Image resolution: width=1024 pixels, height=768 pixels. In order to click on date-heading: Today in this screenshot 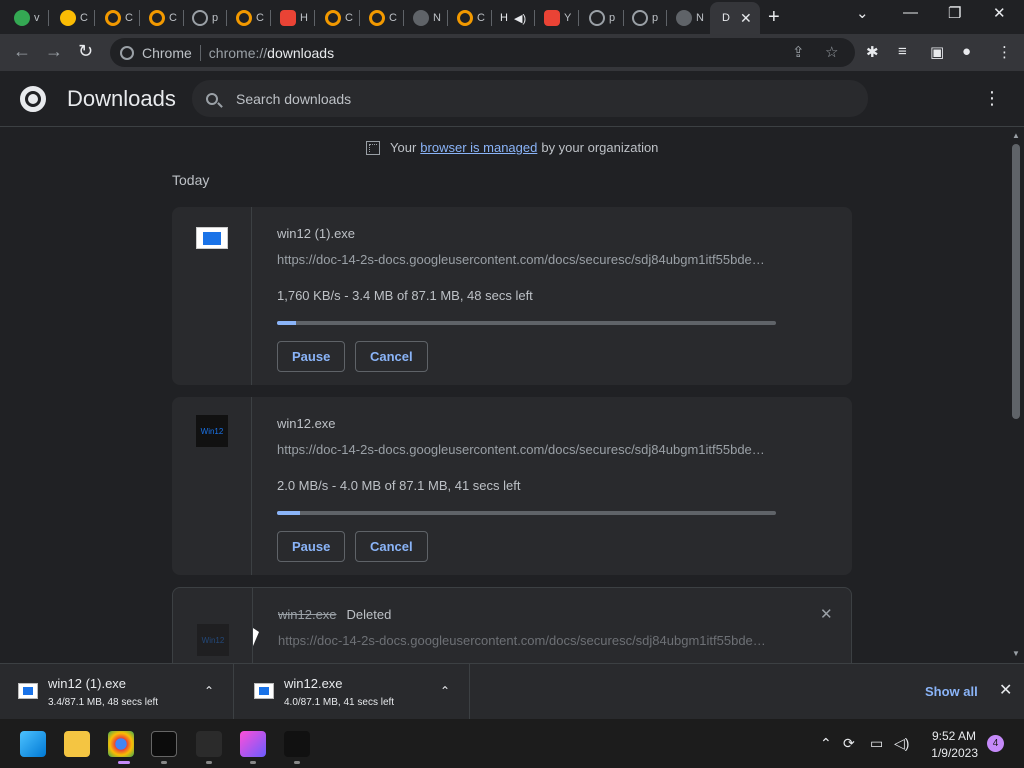, I will do `click(191, 180)`.